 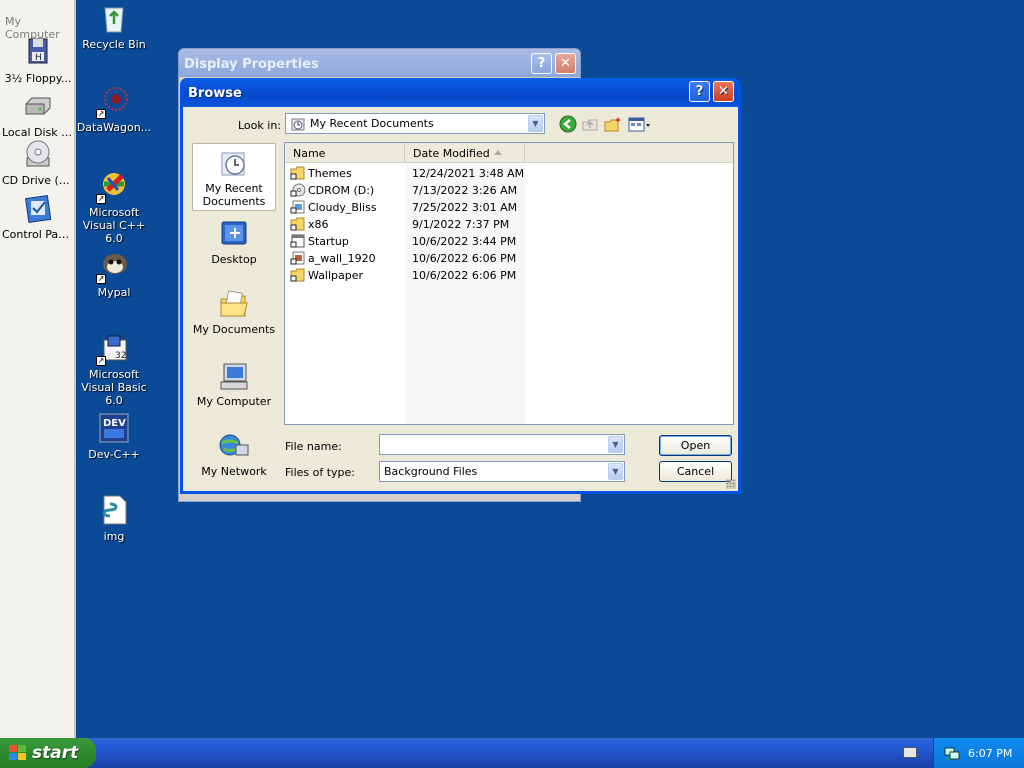 I want to click on svg-text: DEV, so click(x=114, y=423).